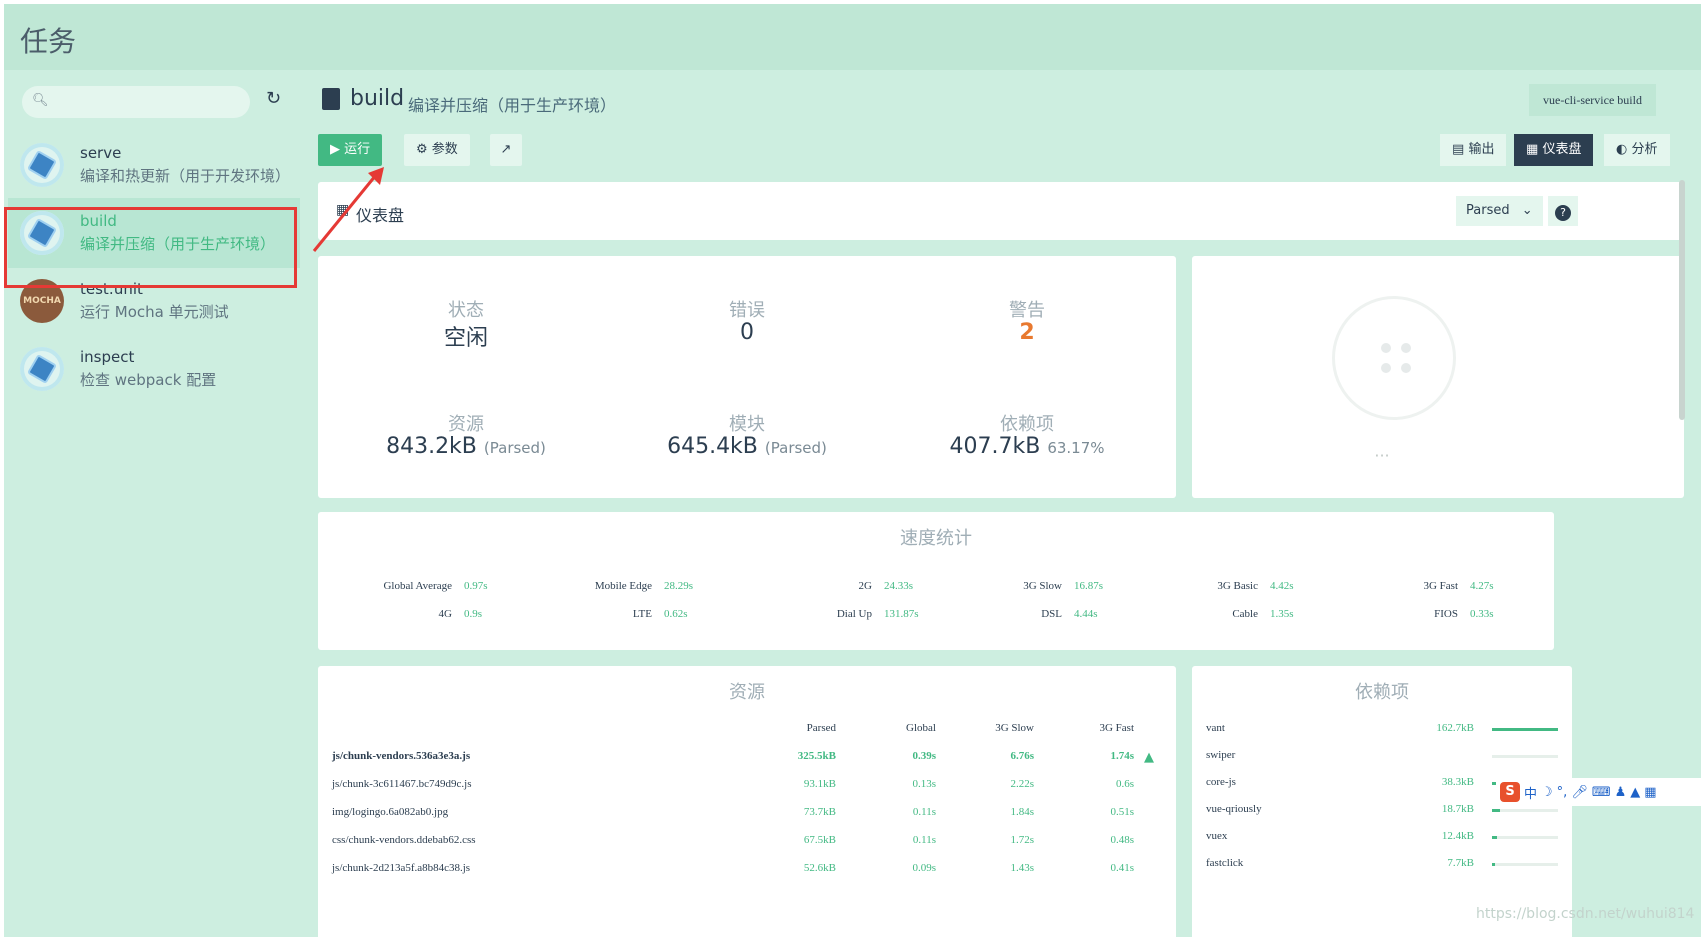 Image resolution: width=1701 pixels, height=937 pixels. I want to click on speed-item-name: 2G, so click(865, 586).